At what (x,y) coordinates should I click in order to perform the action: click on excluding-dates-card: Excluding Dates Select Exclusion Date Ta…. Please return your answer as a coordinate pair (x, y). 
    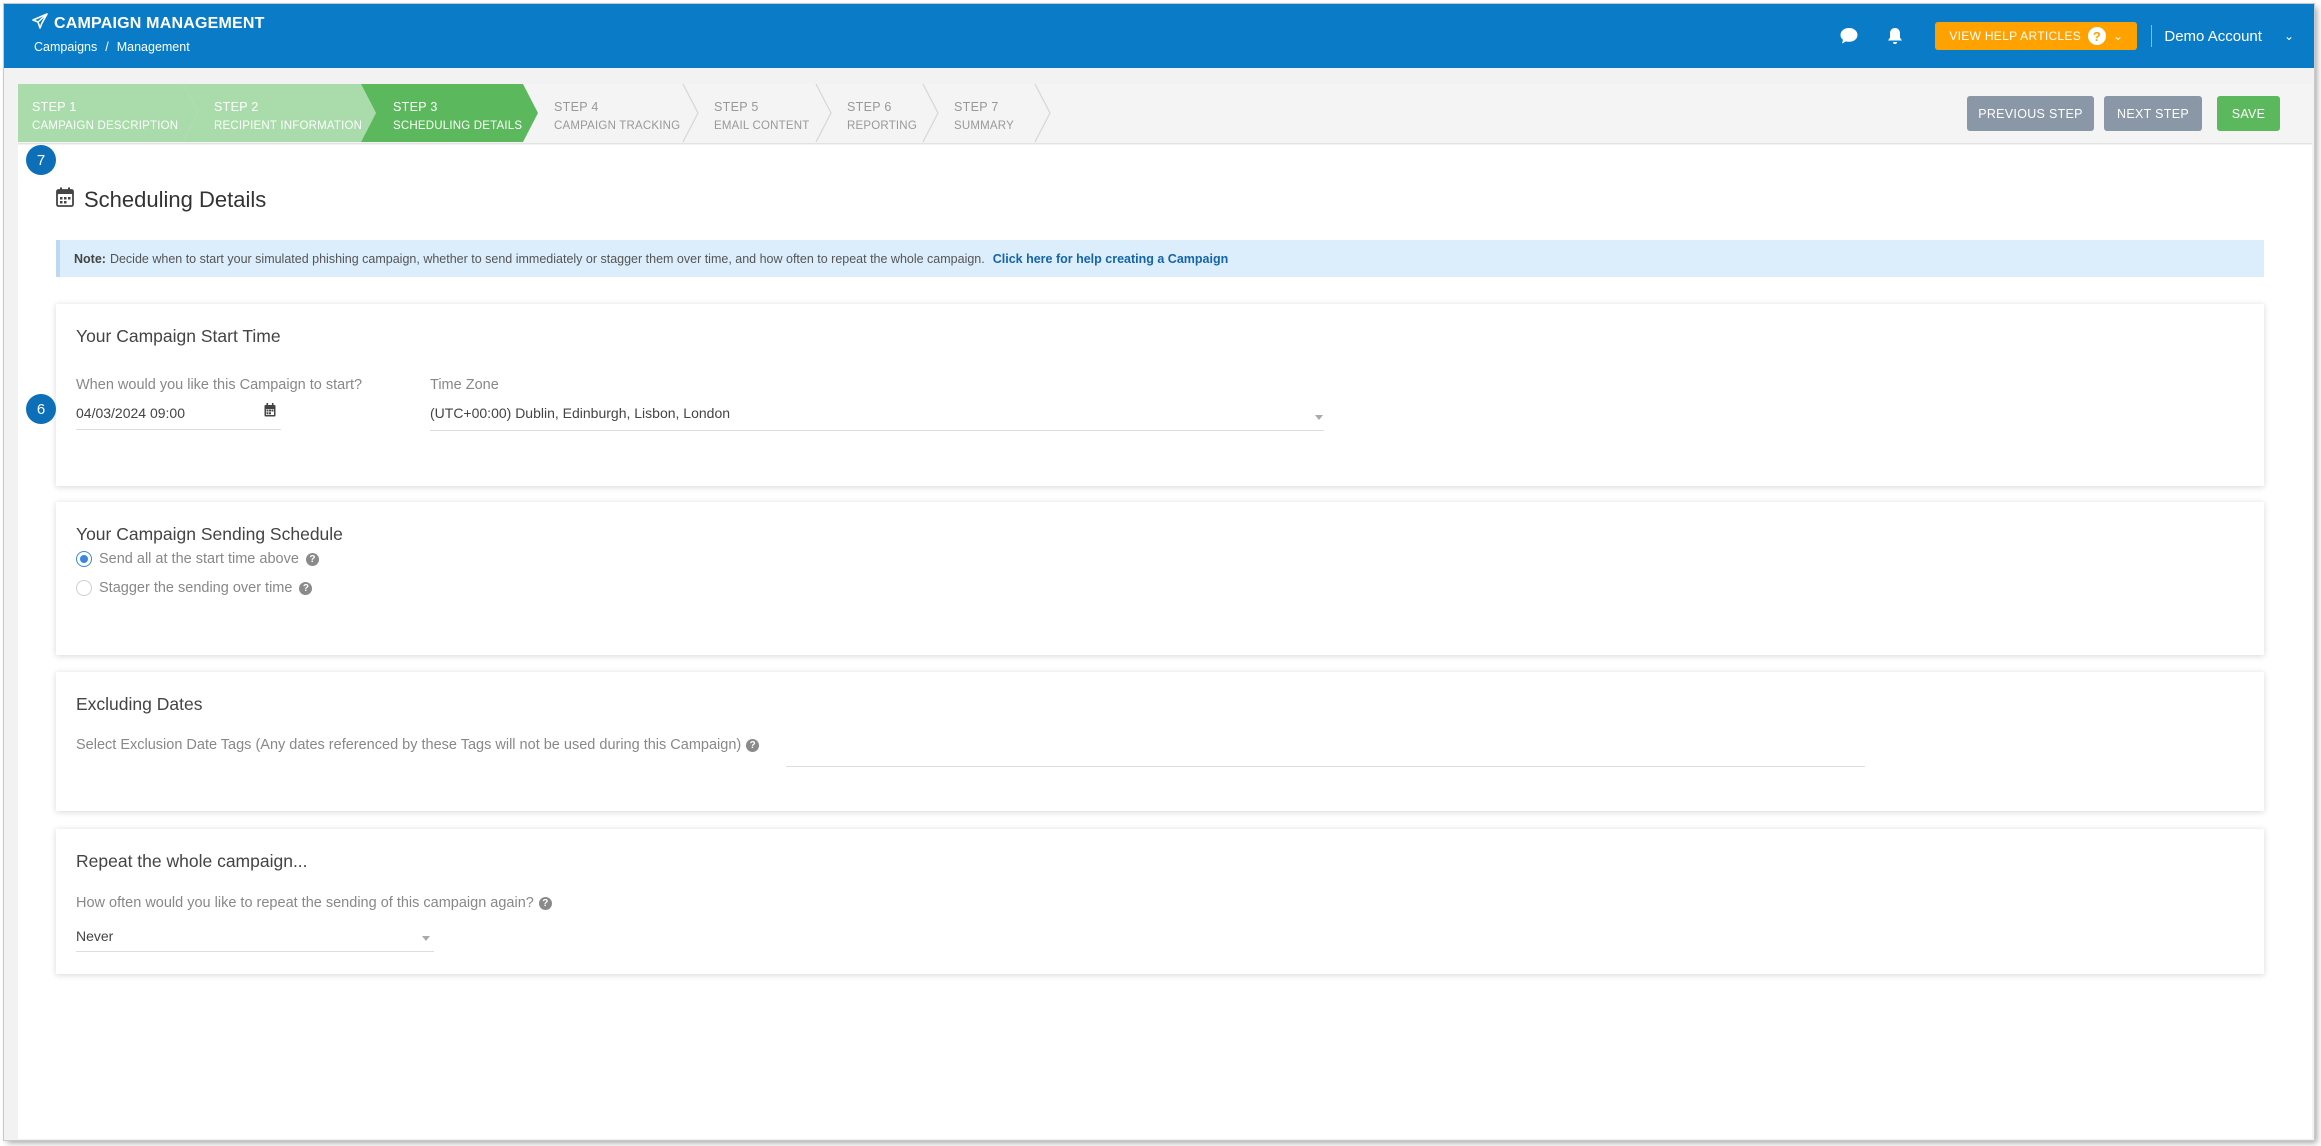
    Looking at the image, I should click on (1160, 741).